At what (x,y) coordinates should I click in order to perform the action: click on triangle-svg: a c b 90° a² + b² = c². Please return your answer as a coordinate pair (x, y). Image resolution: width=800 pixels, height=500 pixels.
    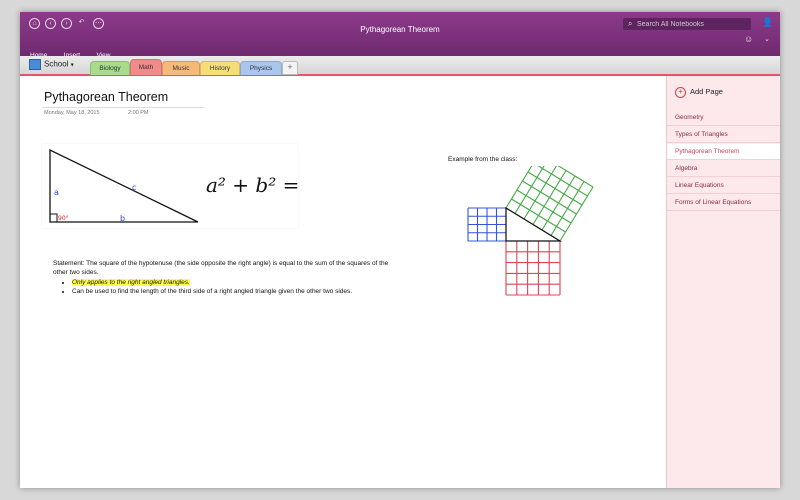
    Looking at the image, I should click on (187, 185).